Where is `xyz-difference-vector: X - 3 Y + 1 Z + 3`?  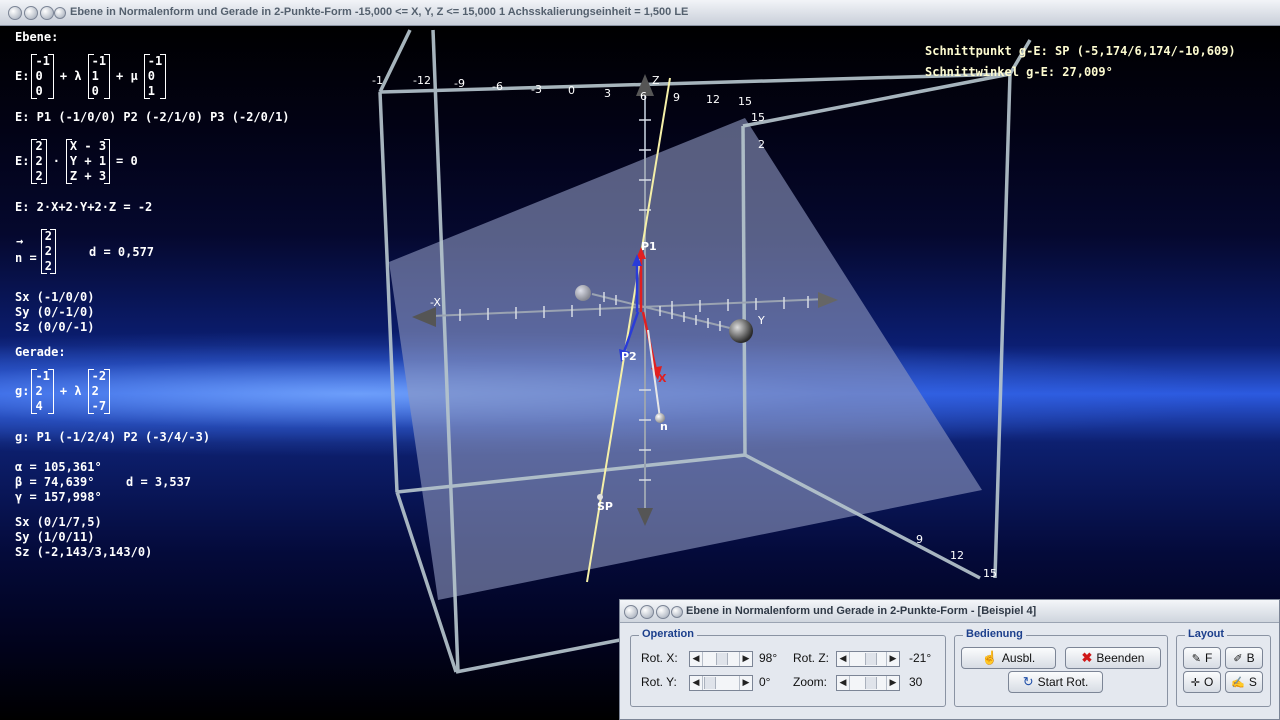
xyz-difference-vector: X - 3 Y + 1 Z + 3 is located at coordinates (88, 161).